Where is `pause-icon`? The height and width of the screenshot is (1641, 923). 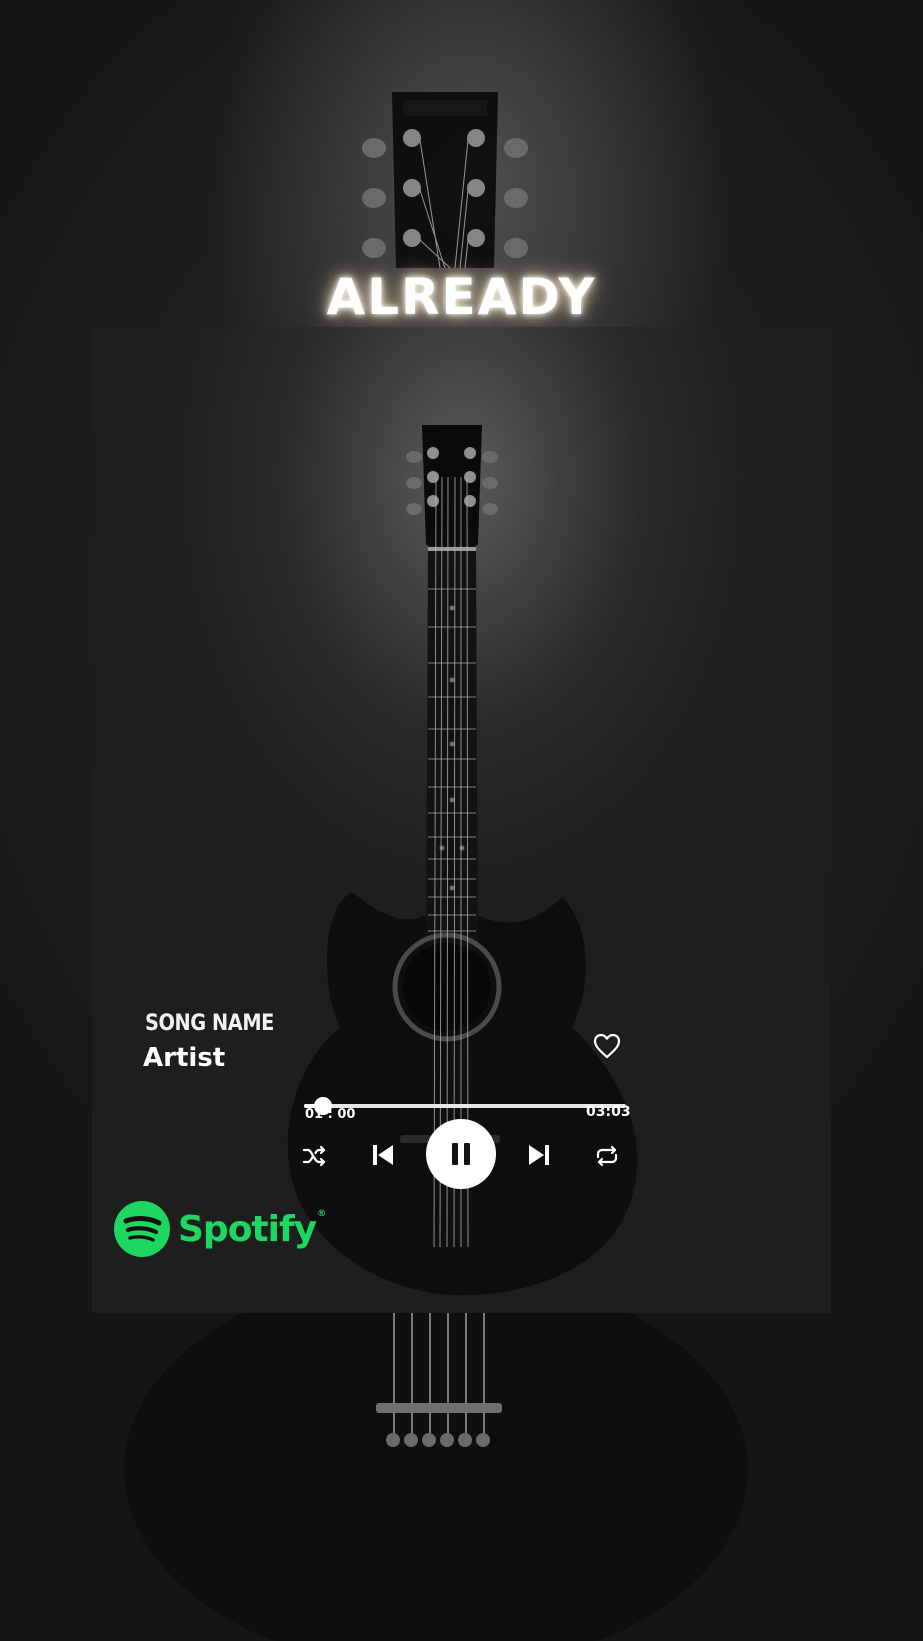 pause-icon is located at coordinates (461, 1154).